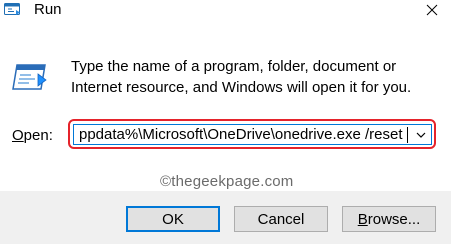  Describe the element at coordinates (362, 219) in the screenshot. I see `browse-accelerator: B` at that location.